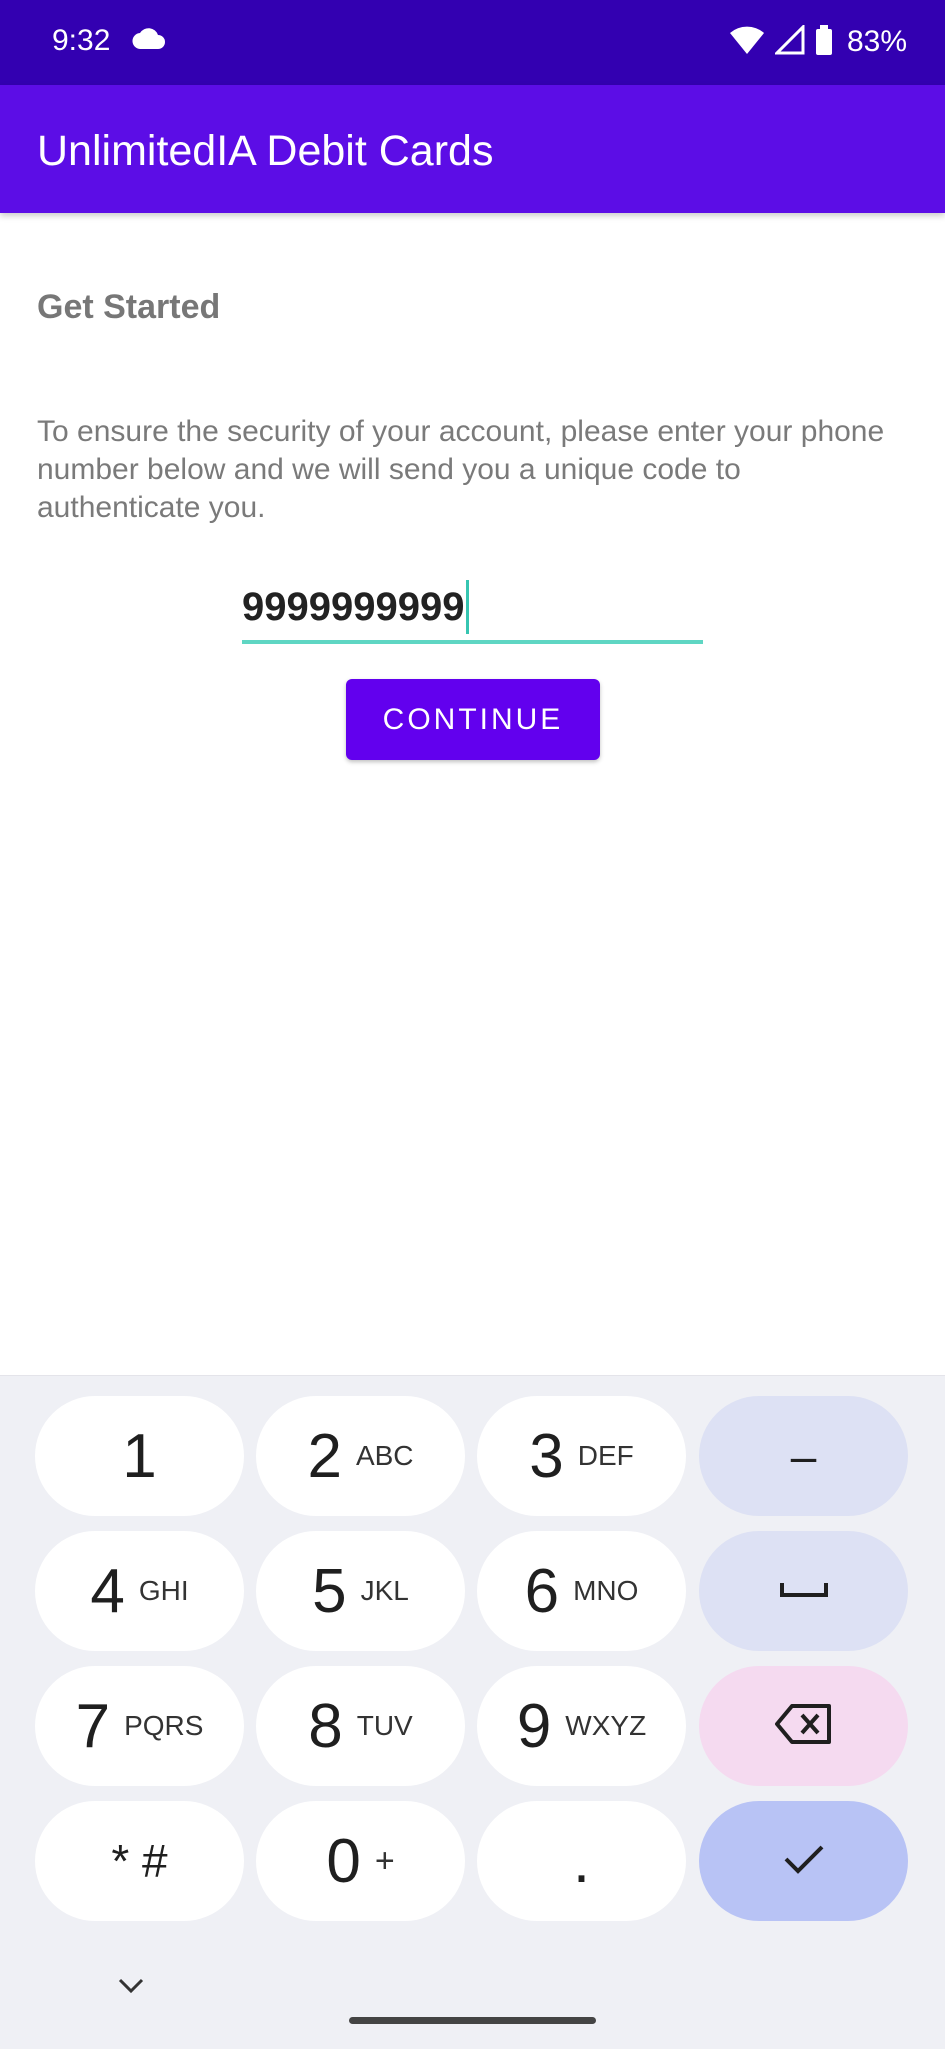  What do you see at coordinates (472, 42) in the screenshot?
I see `status-bar: 9:32 83%` at bounding box center [472, 42].